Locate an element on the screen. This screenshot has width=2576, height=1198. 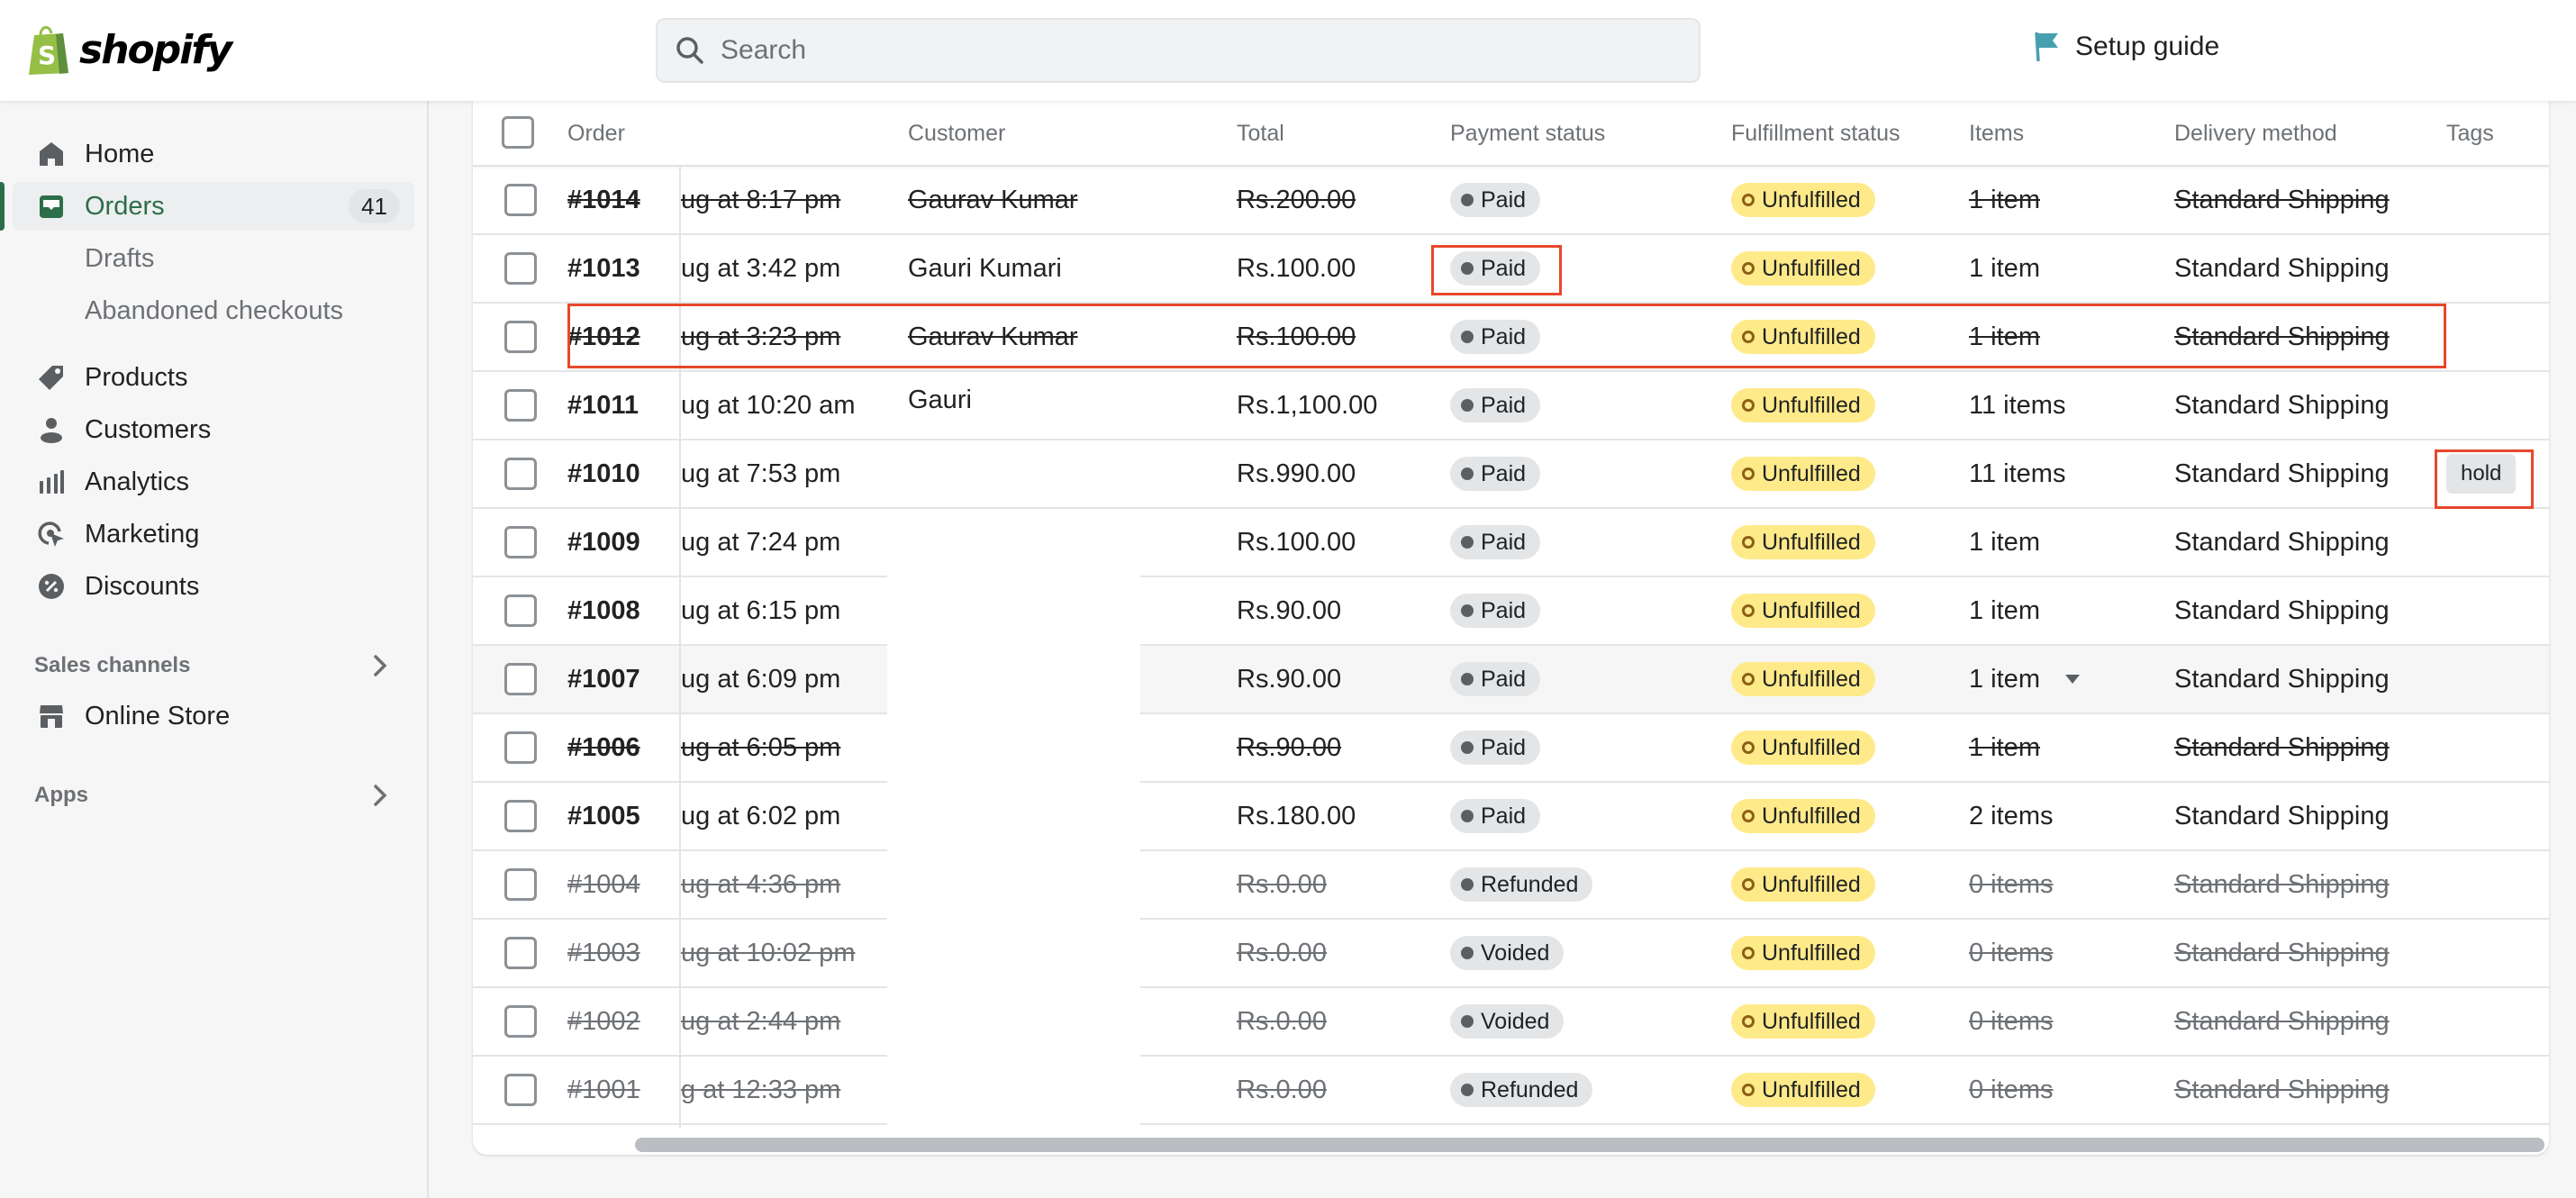
order-number: #1014 is located at coordinates (603, 200).